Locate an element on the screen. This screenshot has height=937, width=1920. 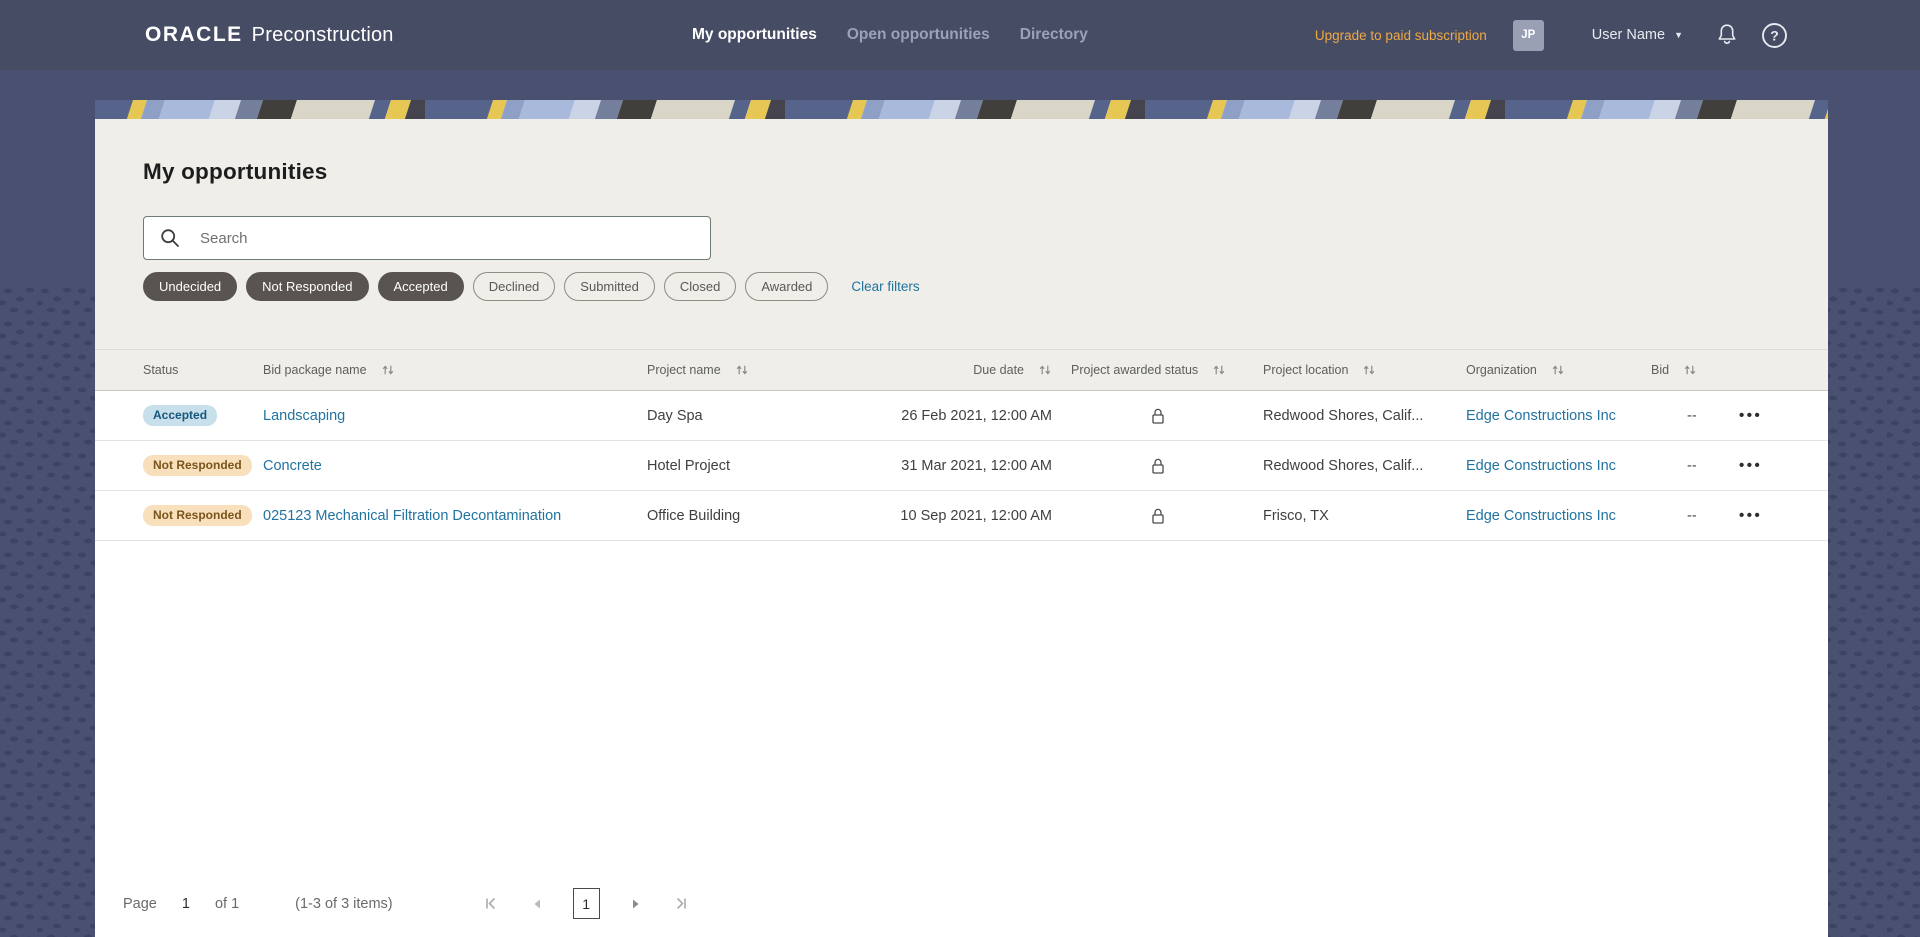
nav-my-opportunities: My opportunities is located at coordinates (754, 35).